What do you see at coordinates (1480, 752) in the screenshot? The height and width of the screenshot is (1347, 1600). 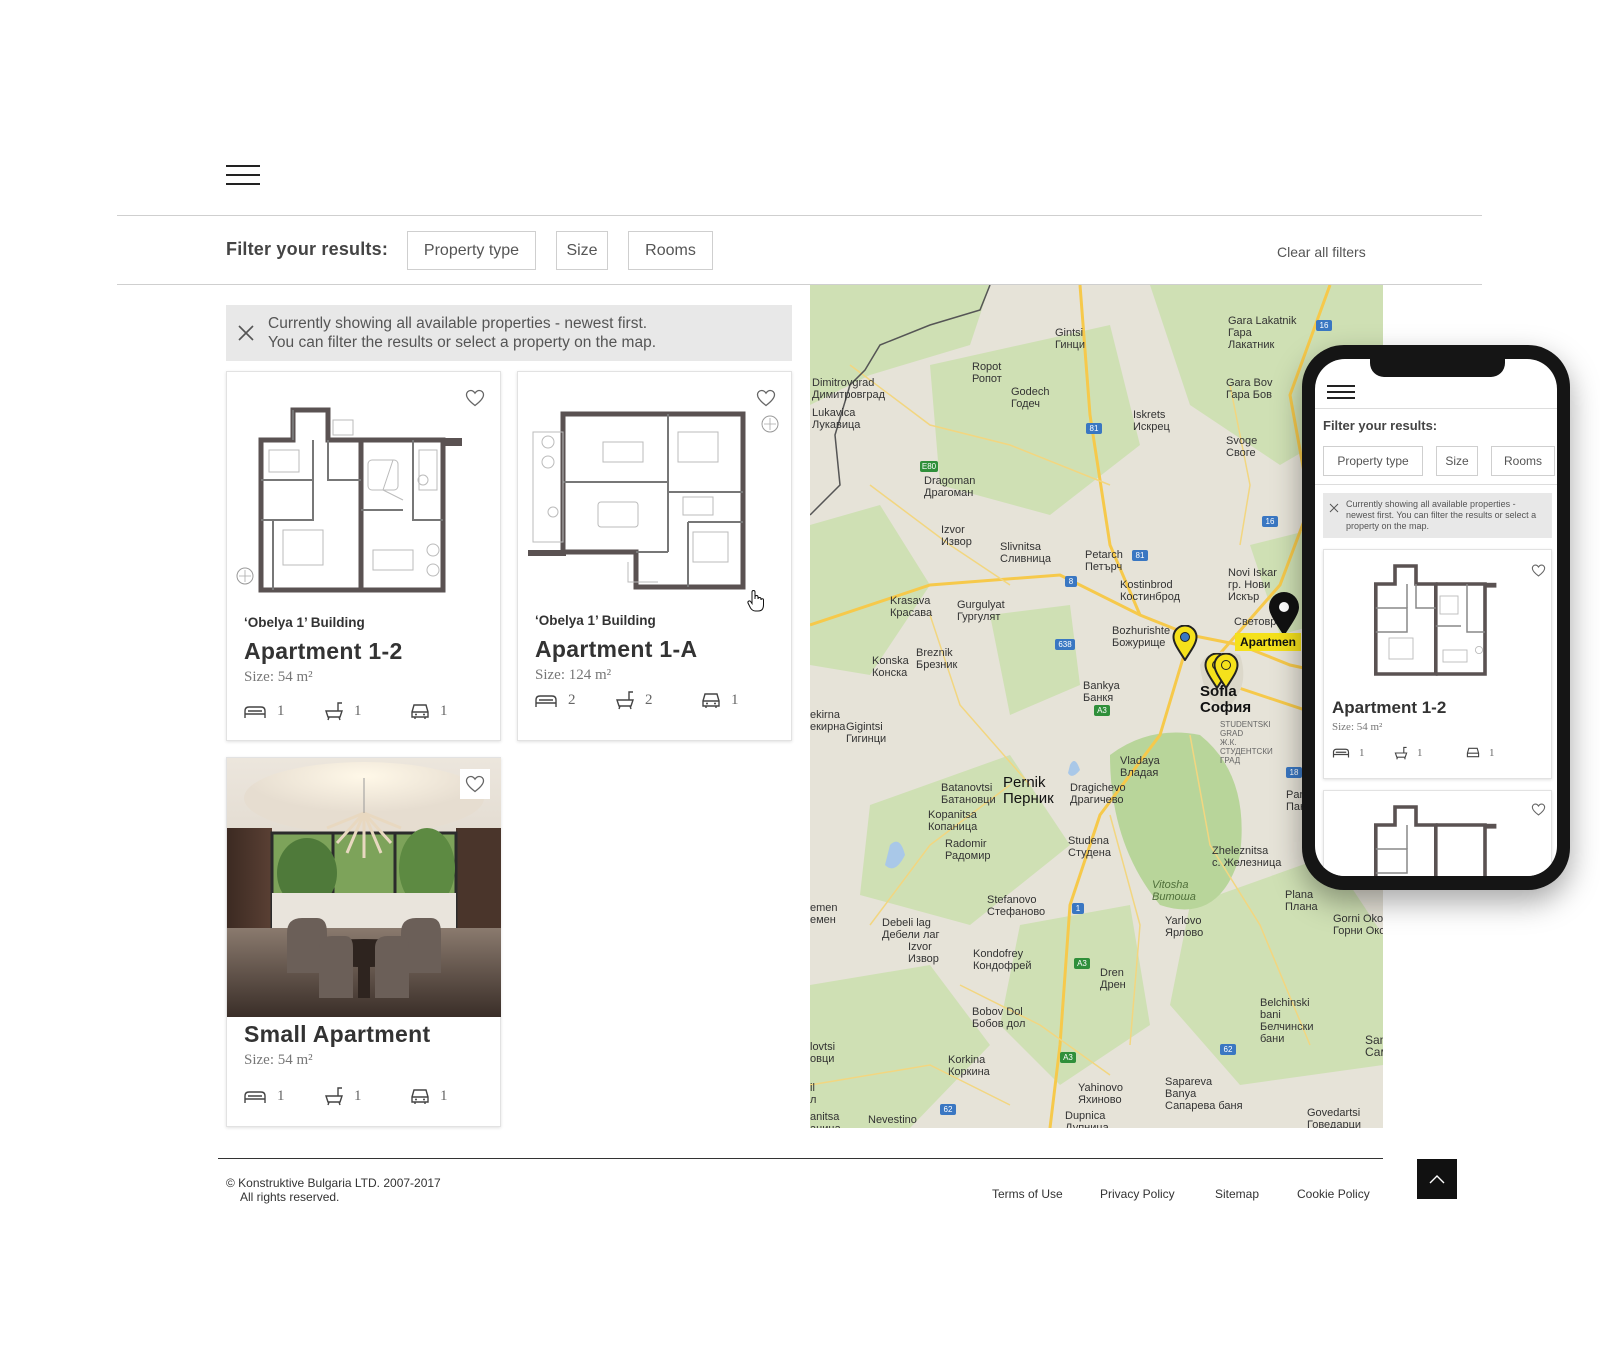 I see `mobile-parking-count: 1` at bounding box center [1480, 752].